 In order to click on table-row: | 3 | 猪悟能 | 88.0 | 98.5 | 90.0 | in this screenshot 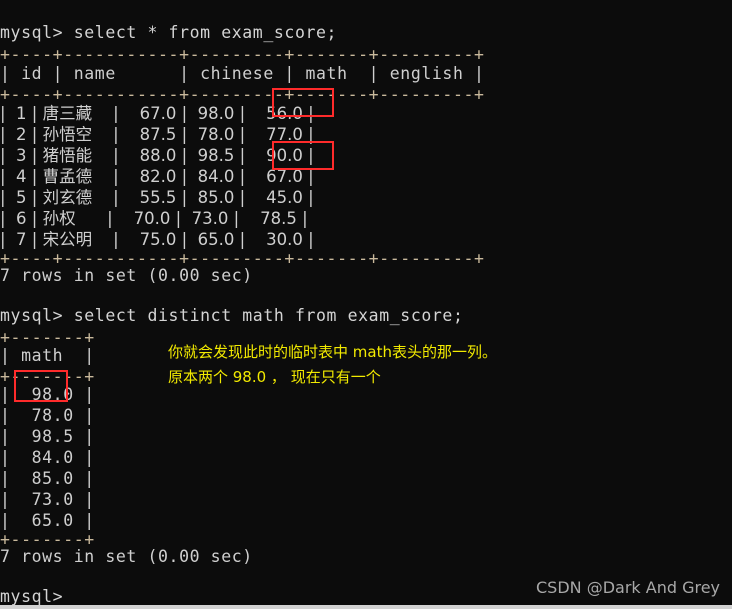, I will do `click(157, 155)`.